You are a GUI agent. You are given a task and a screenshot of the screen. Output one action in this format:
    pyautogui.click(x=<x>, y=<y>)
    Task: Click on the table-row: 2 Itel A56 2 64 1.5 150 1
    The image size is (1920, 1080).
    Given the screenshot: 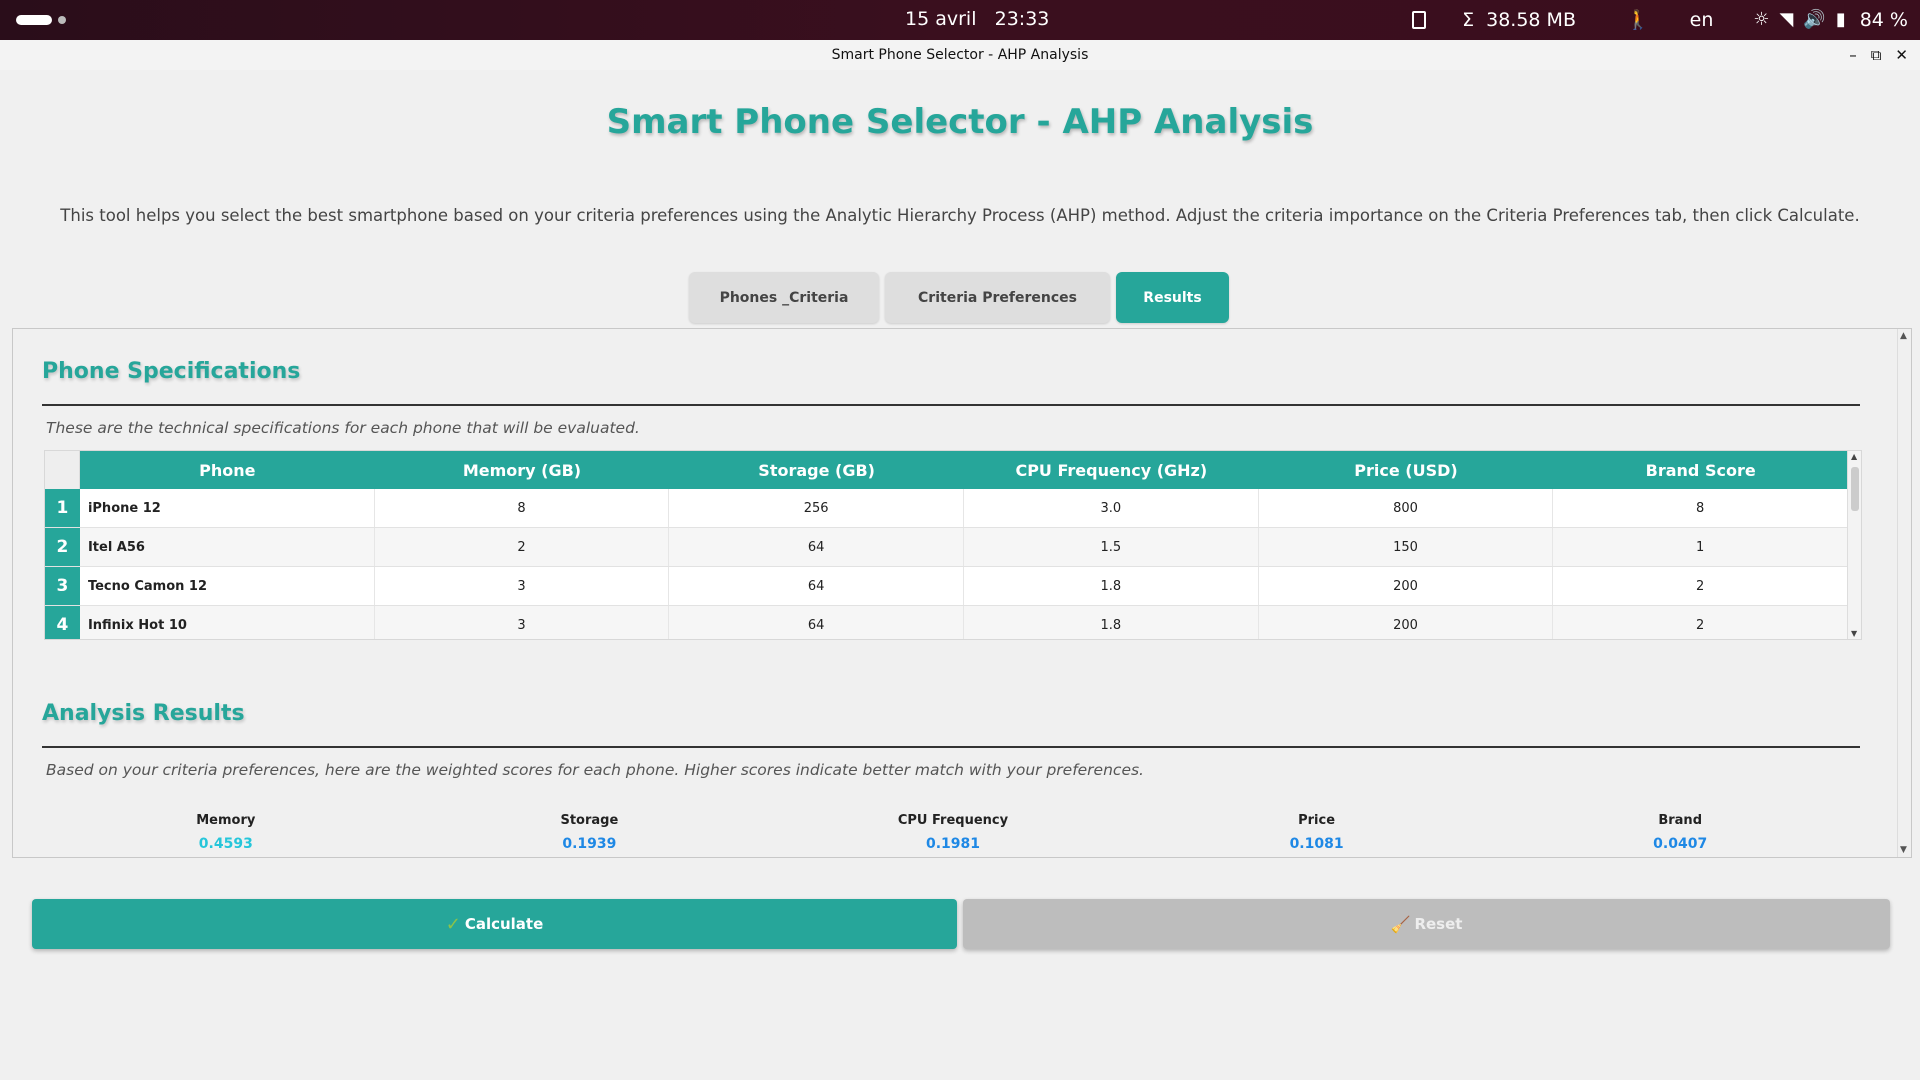 What is the action you would take?
    pyautogui.click(x=946, y=547)
    